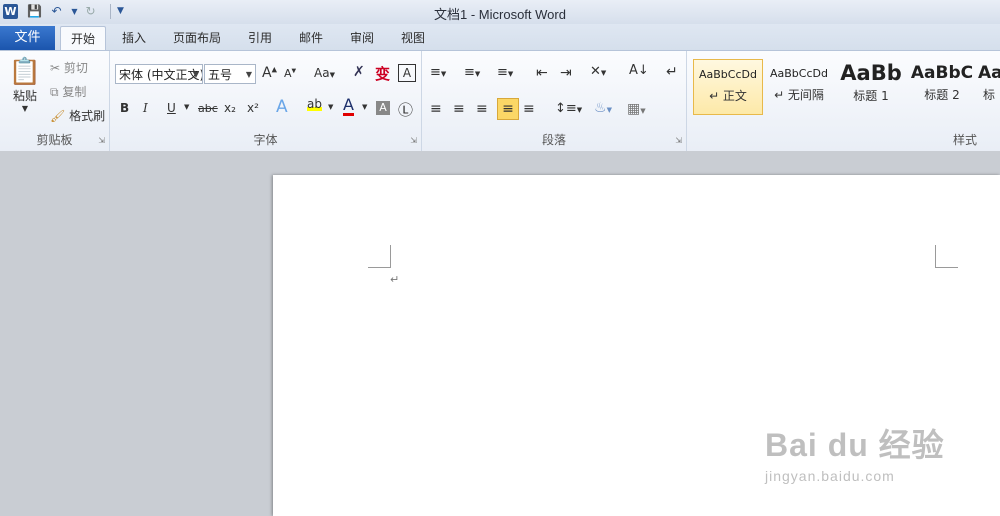 The image size is (1000, 516). Describe the element at coordinates (871, 96) in the screenshot. I see `style-name: 标题 1` at that location.